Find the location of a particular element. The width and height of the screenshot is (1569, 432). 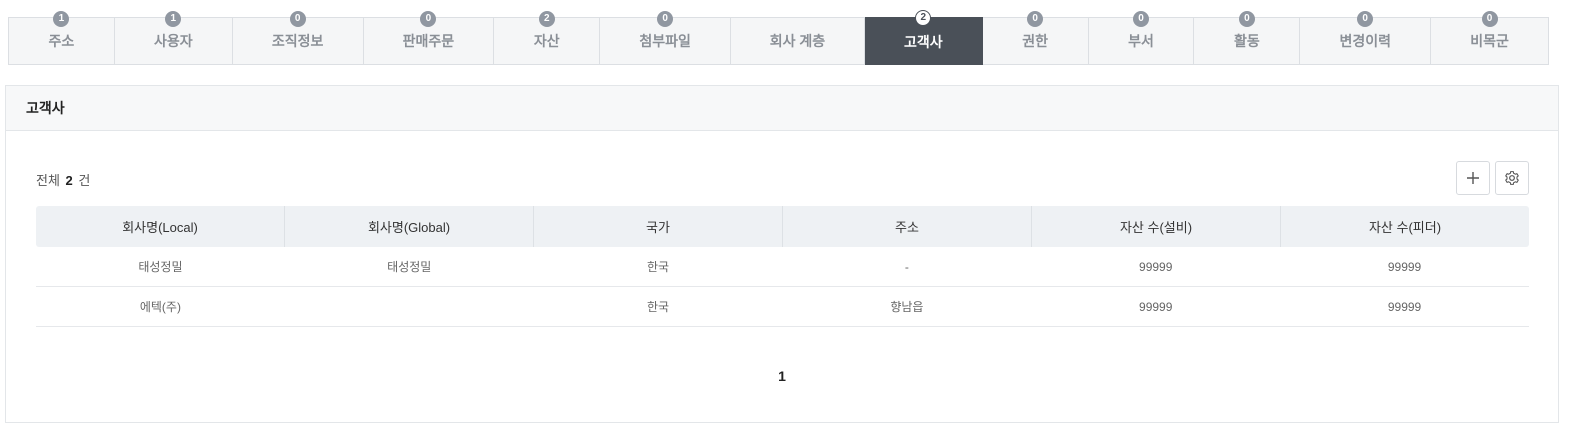

tab-departments: 0 부서 is located at coordinates (1142, 37).